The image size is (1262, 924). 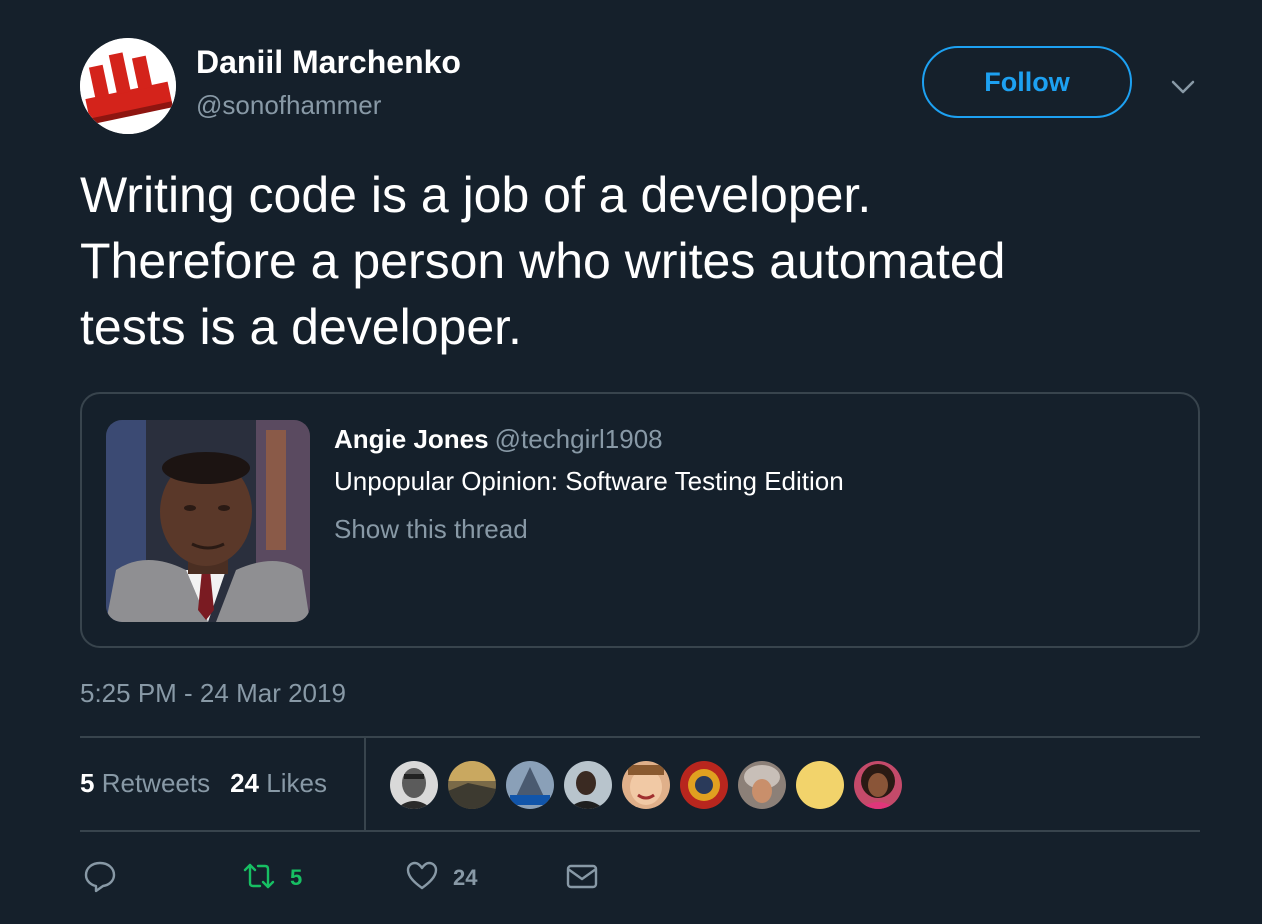 I want to click on retweets-label: Retweets, so click(x=156, y=783).